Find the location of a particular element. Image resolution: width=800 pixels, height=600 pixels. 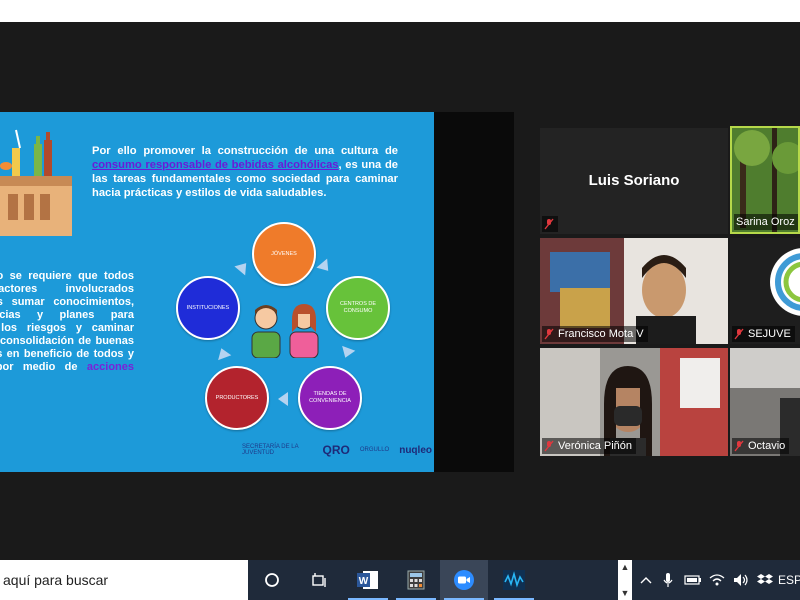

scroll-down-icon: ▼ is located at coordinates (625, 593).